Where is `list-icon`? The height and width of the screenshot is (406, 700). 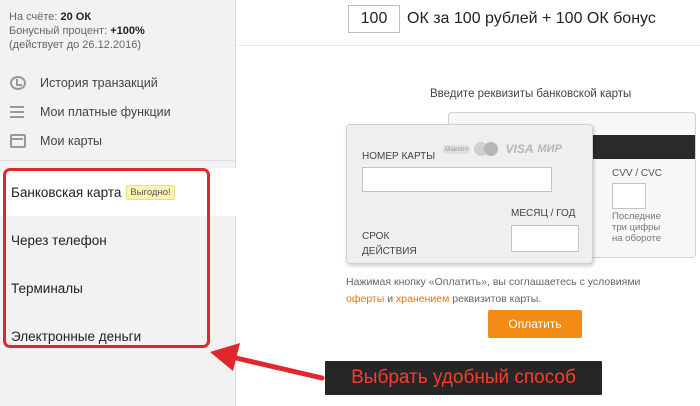
list-icon is located at coordinates (18, 112).